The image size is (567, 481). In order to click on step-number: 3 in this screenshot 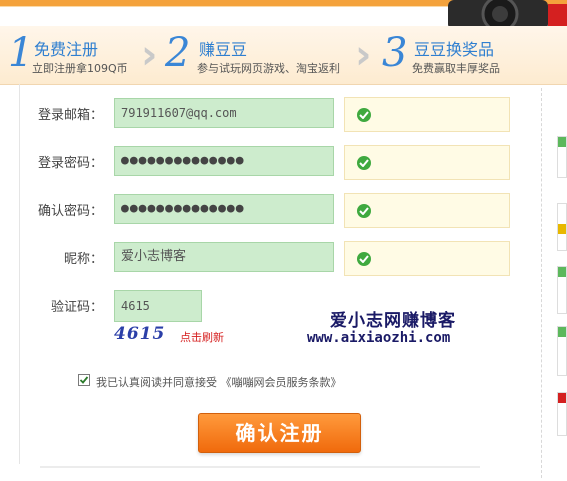, I will do `click(395, 53)`.